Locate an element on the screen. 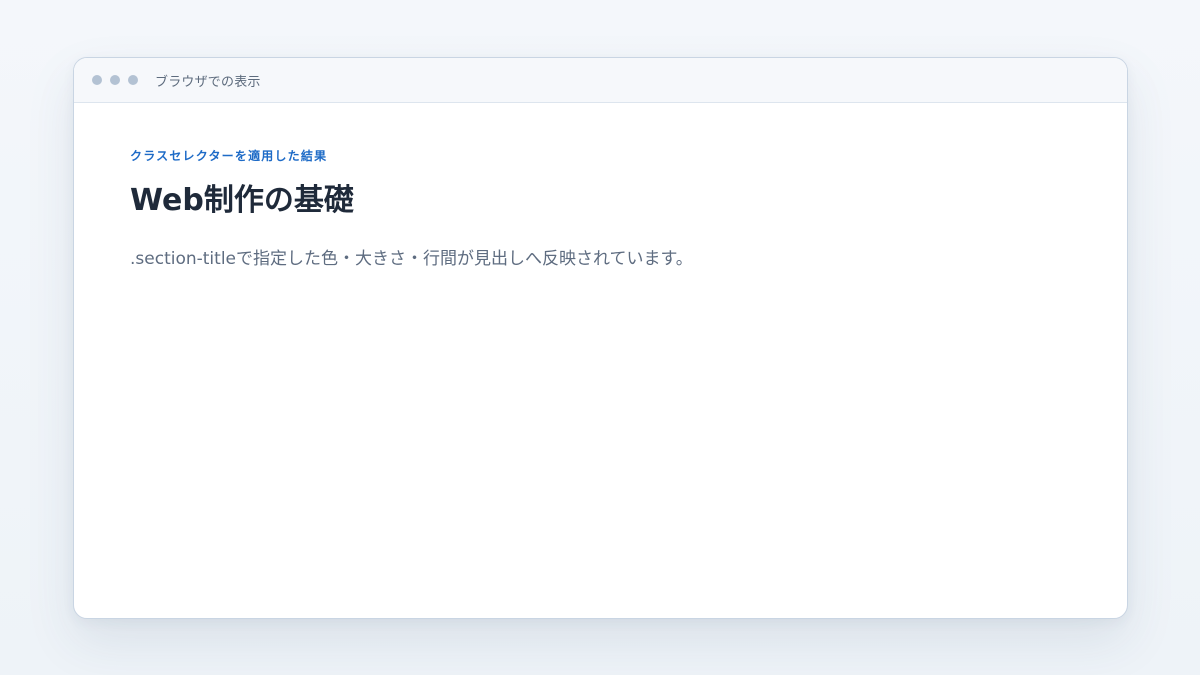 This screenshot has height=675, width=1200. page-title: Web制作の基礎 is located at coordinates (242, 200).